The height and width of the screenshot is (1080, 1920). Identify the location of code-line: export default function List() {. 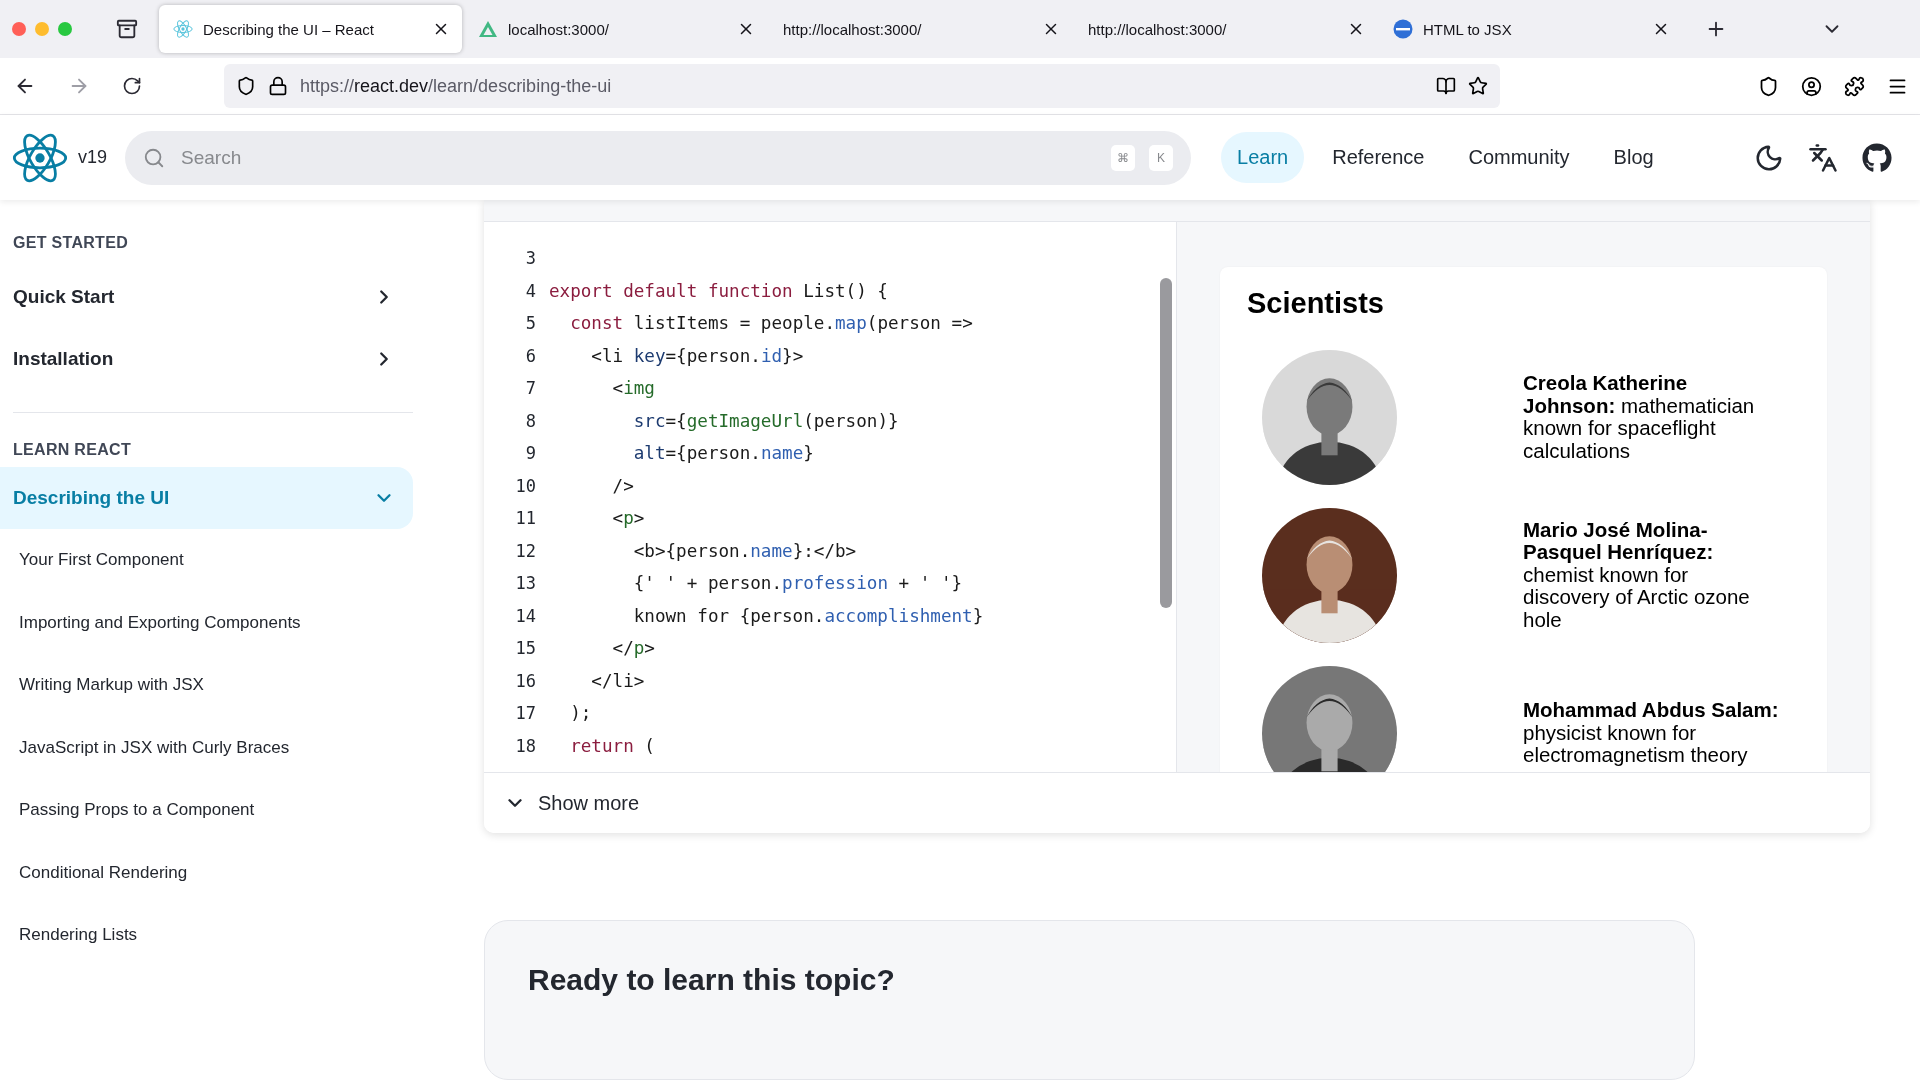
(718, 290).